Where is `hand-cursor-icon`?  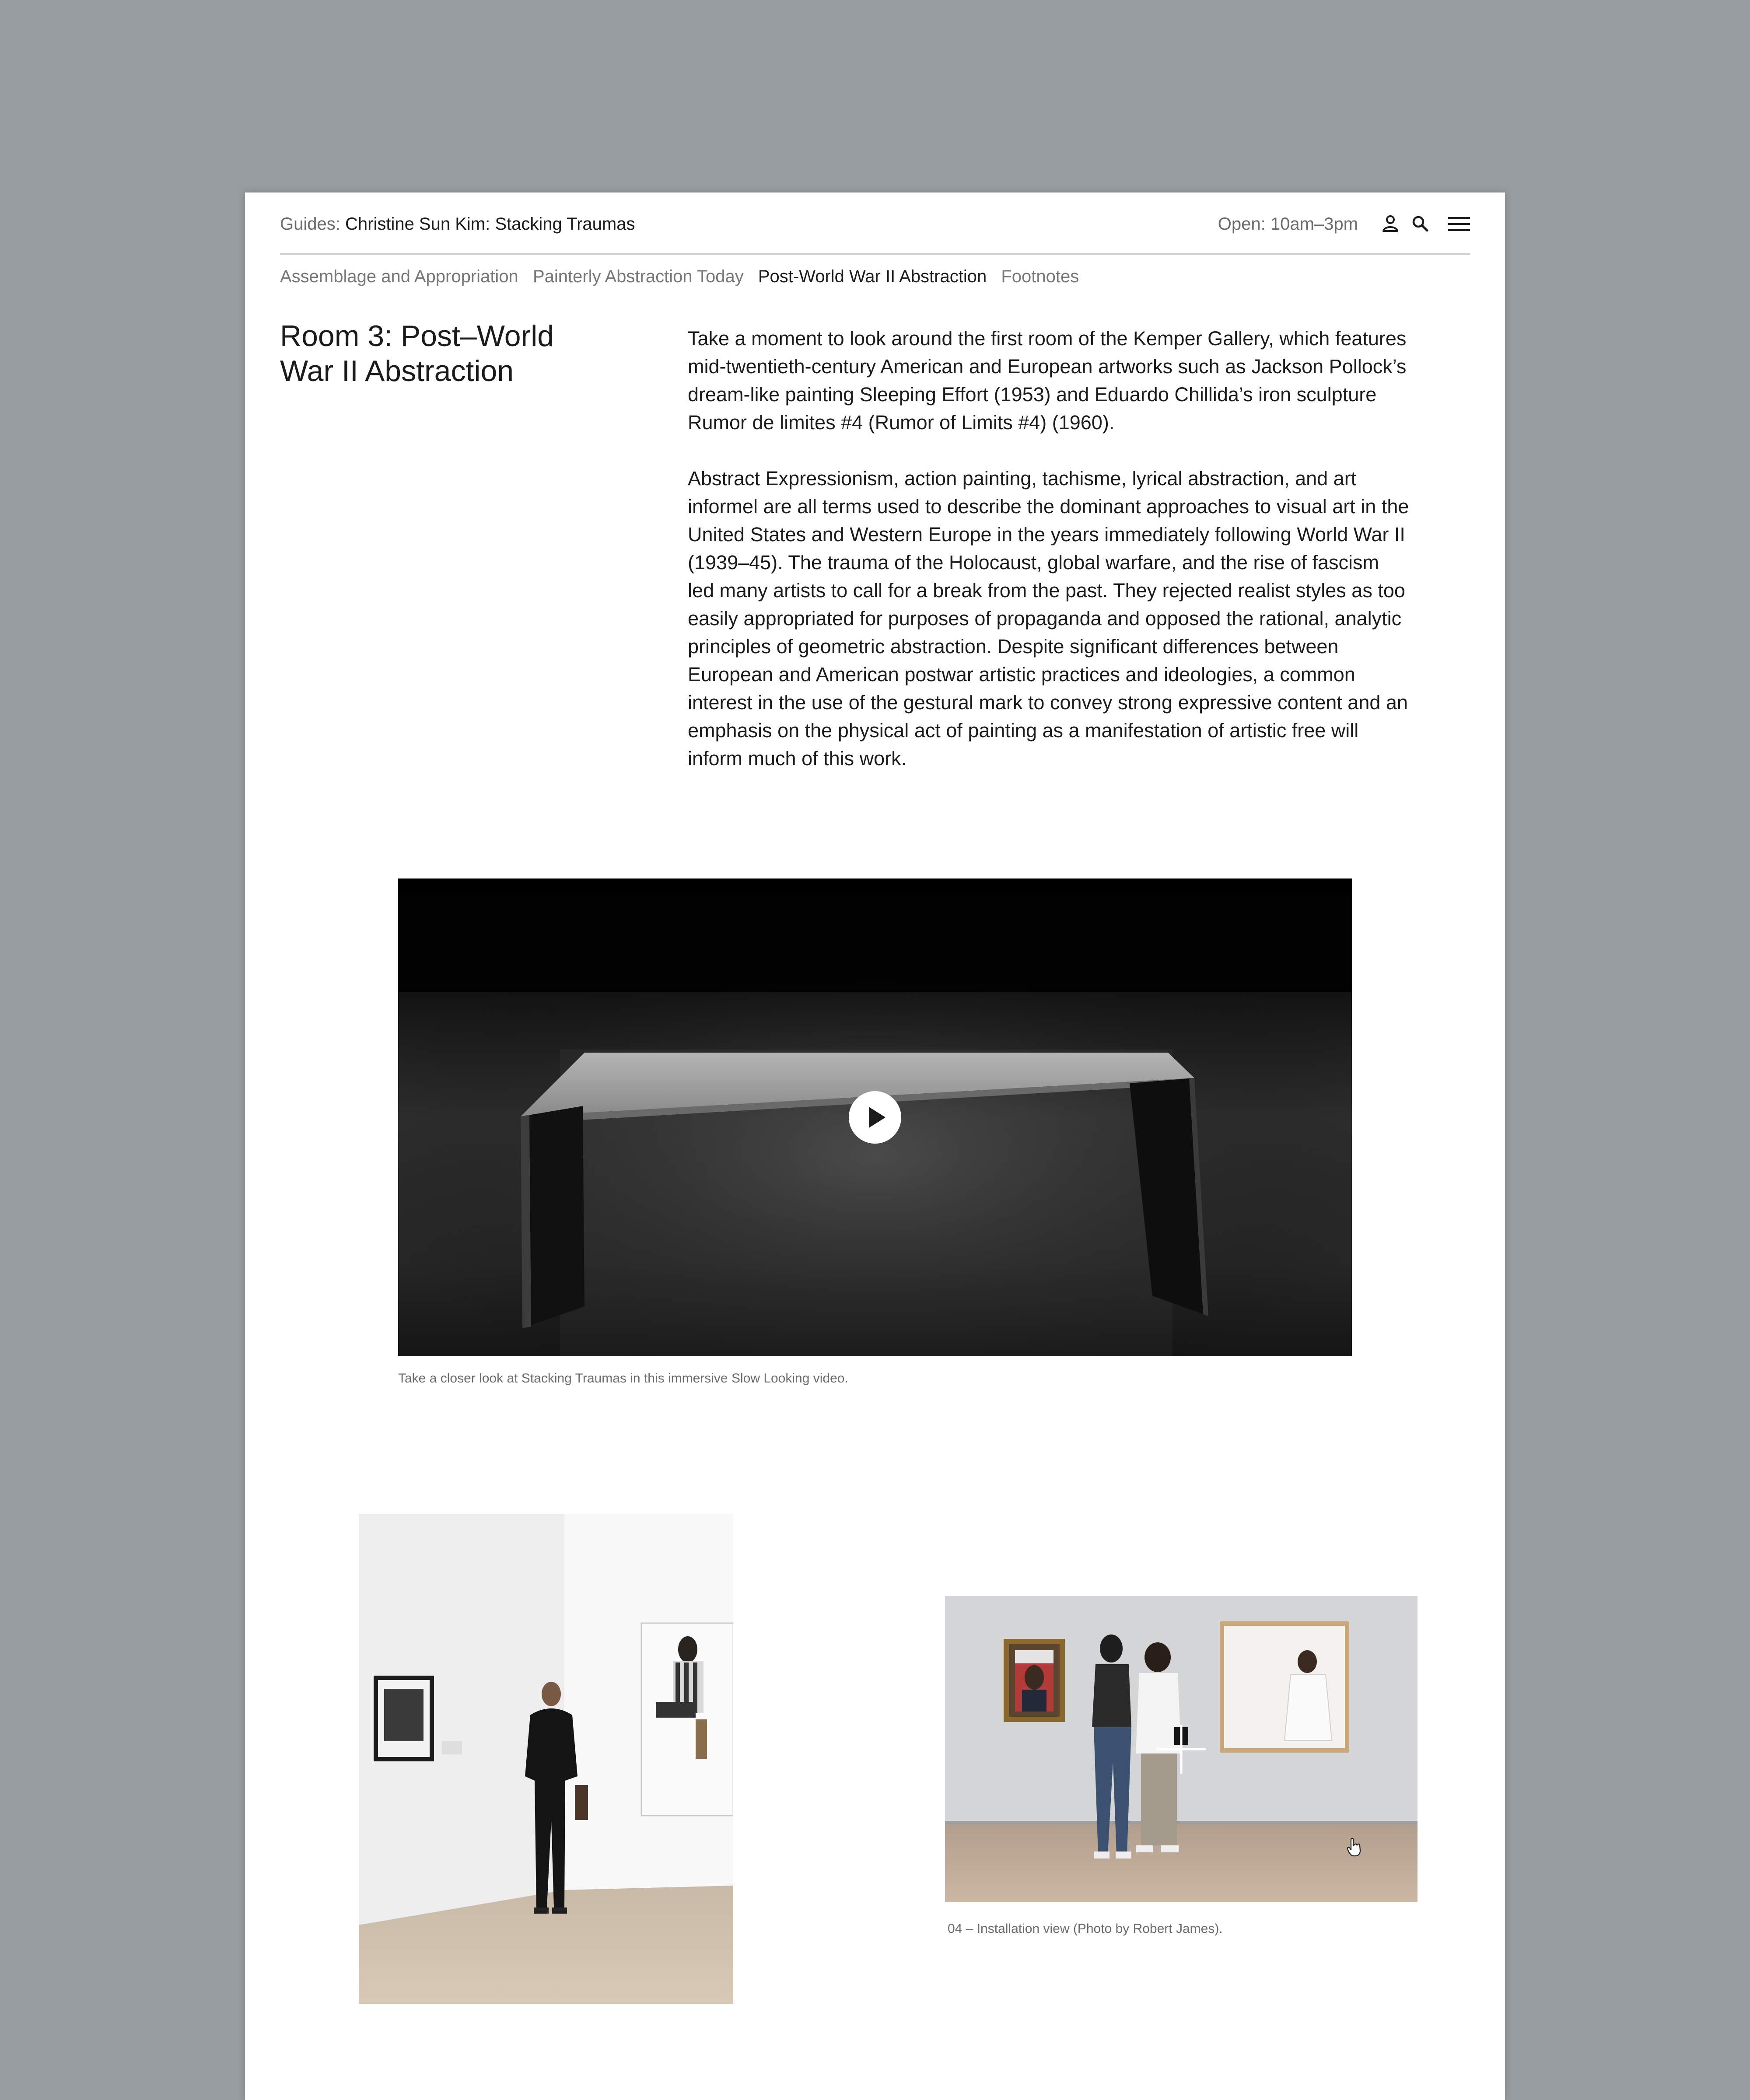
hand-cursor-icon is located at coordinates (1354, 1847).